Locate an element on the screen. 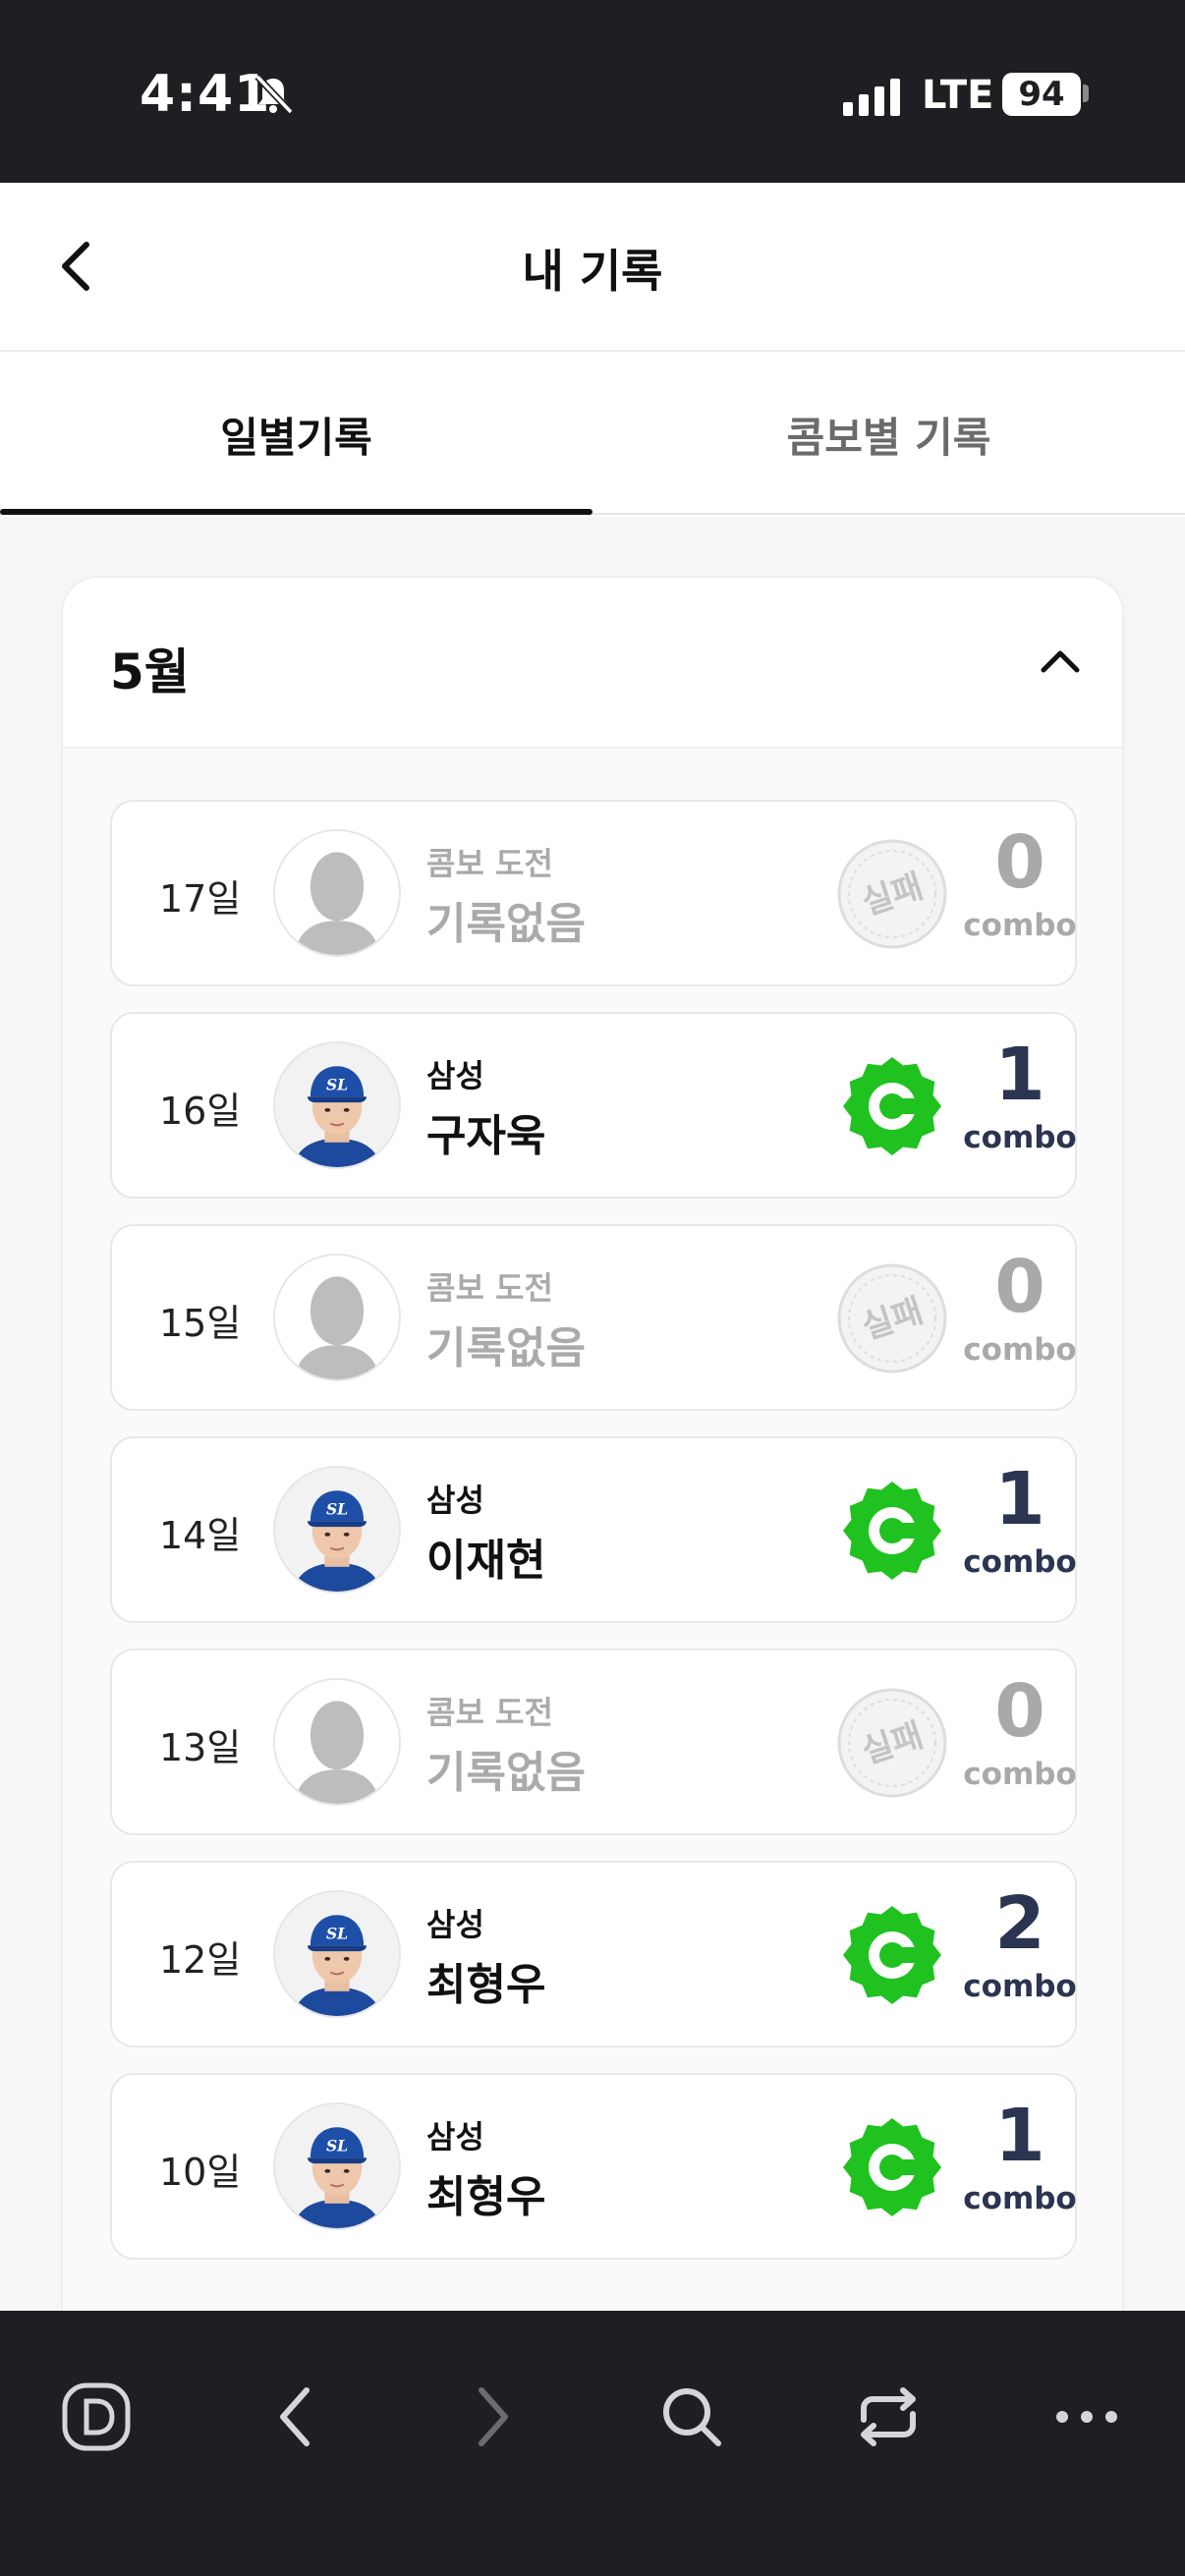 This screenshot has height=2576, width=1185. chevron-up-icon is located at coordinates (1061, 661).